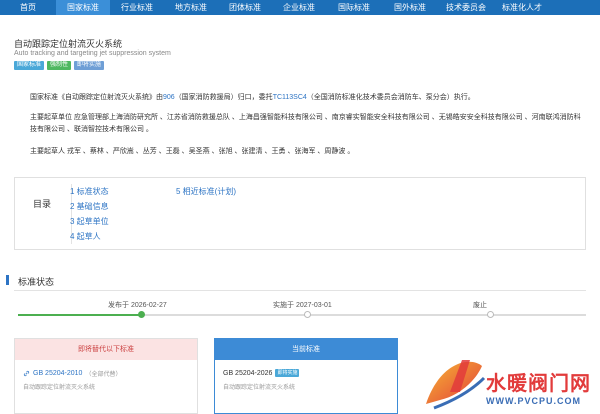 This screenshot has width=600, height=414. What do you see at coordinates (302, 305) in the screenshot?
I see `timeline-implemented-label: 实施于 2027-03-01` at bounding box center [302, 305].